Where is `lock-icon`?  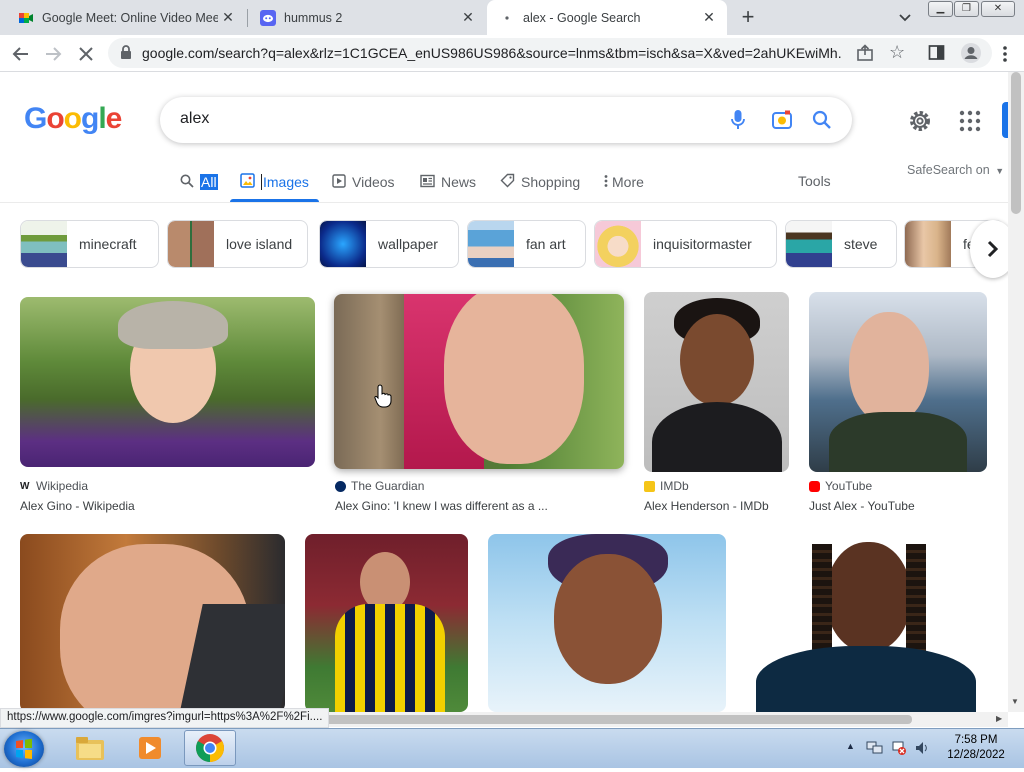
lock-icon is located at coordinates (126, 55).